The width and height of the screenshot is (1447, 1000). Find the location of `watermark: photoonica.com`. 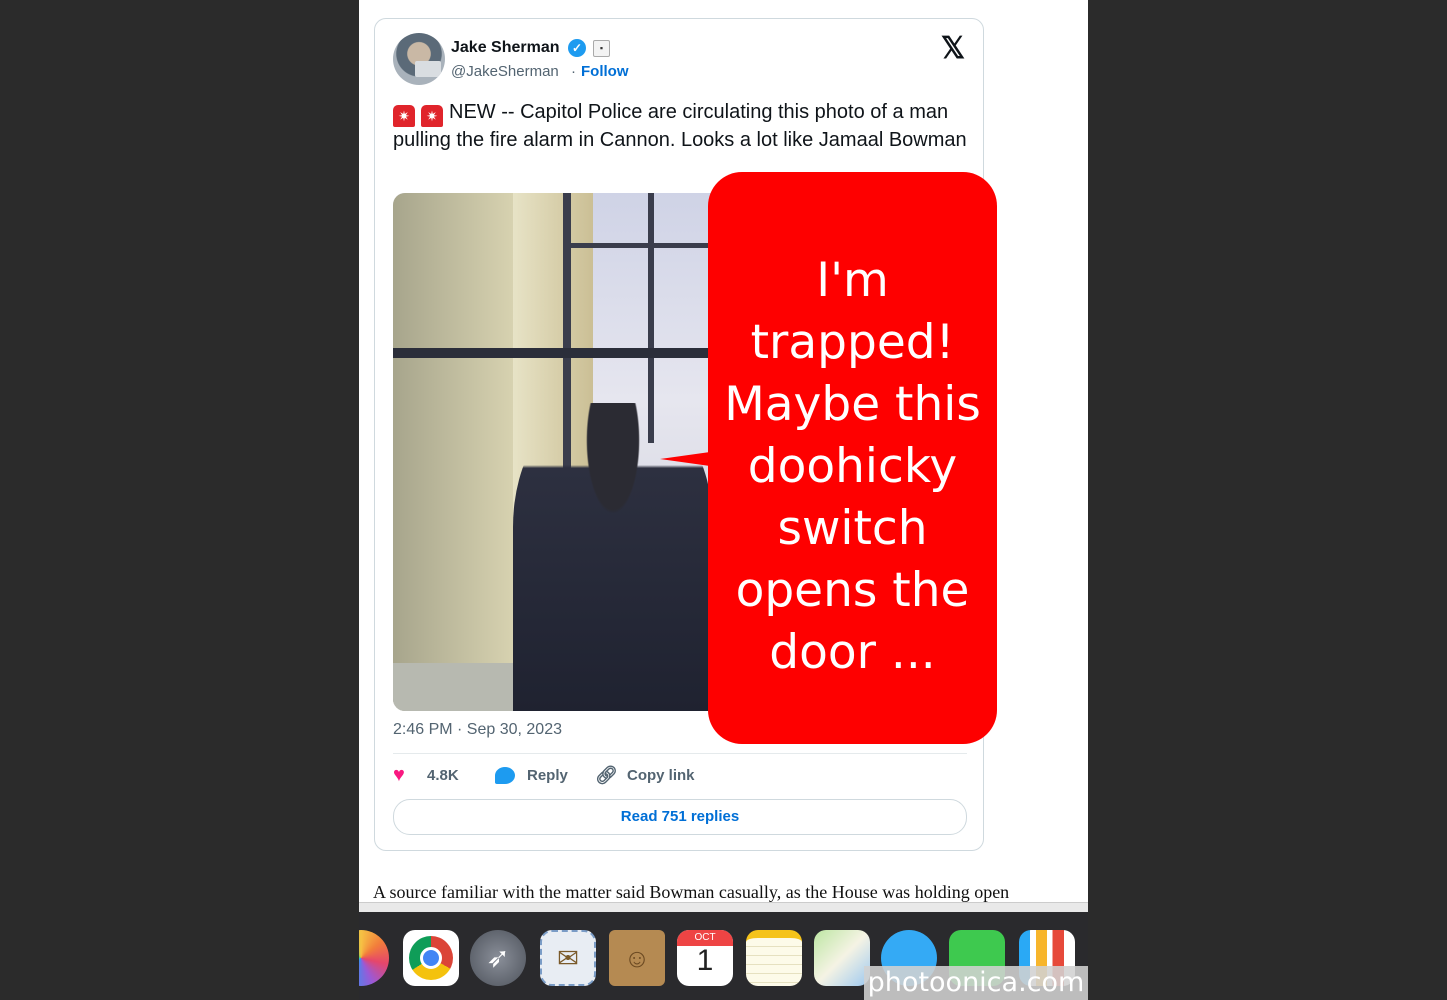

watermark: photoonica.com is located at coordinates (976, 983).